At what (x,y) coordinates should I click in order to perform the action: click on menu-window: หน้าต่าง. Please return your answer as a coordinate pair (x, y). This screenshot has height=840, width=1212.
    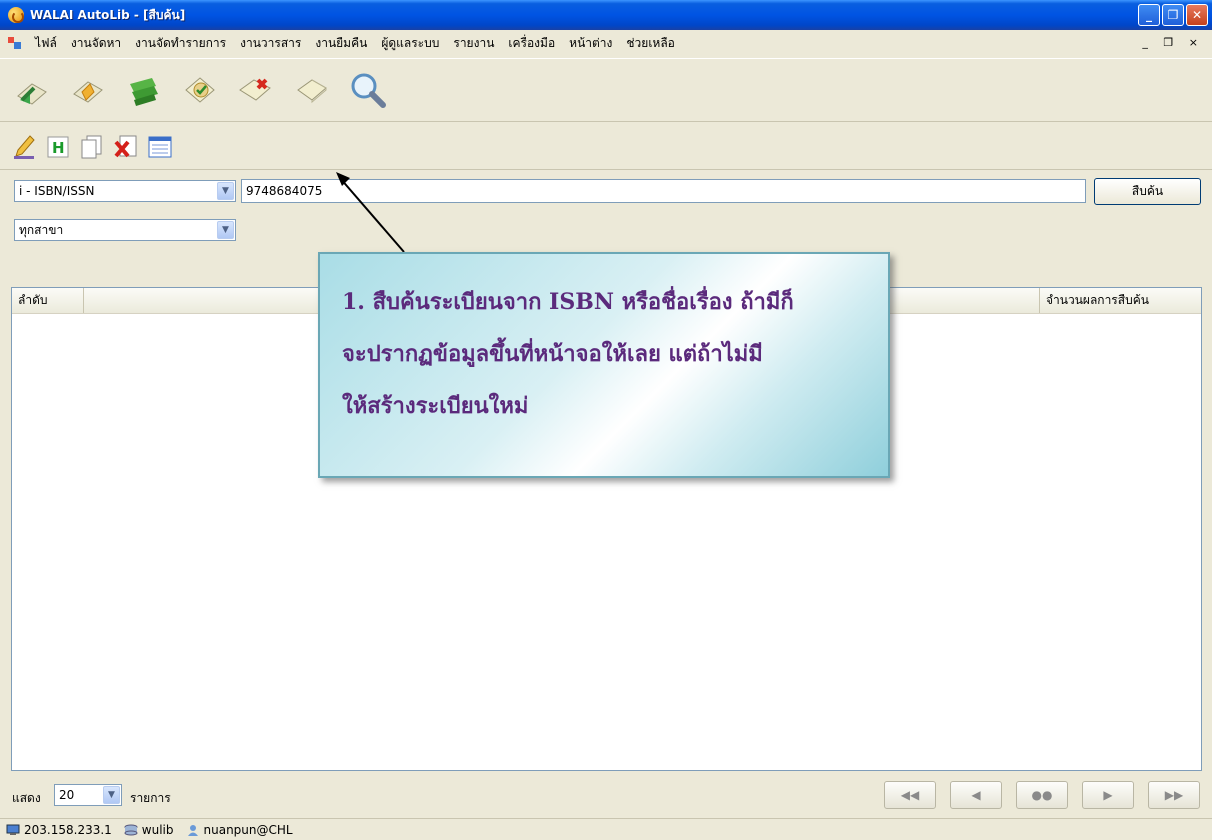
    Looking at the image, I should click on (590, 43).